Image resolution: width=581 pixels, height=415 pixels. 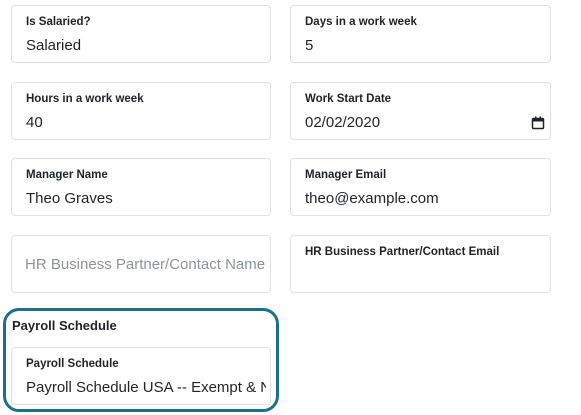 I want to click on hr-contact-email-field: HR Business Partner/Contact Email, so click(x=420, y=264).